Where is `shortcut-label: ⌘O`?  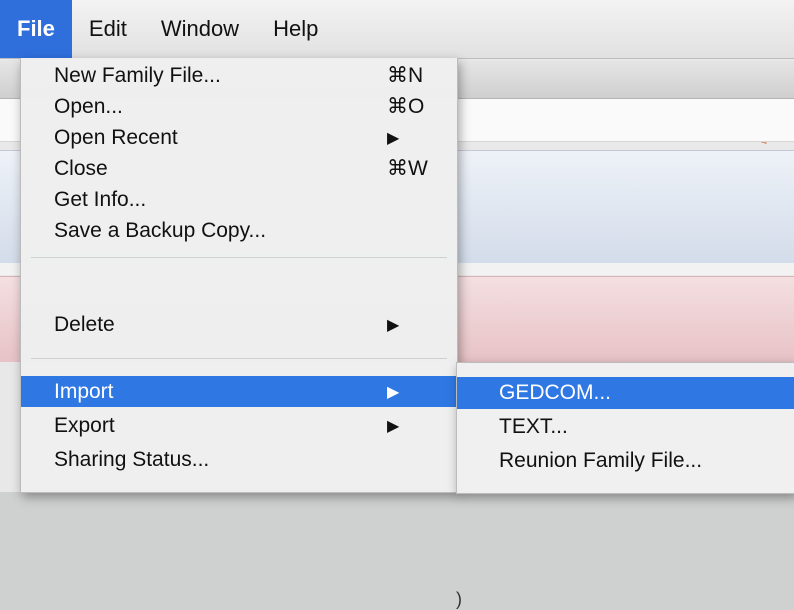
shortcut-label: ⌘O is located at coordinates (406, 106).